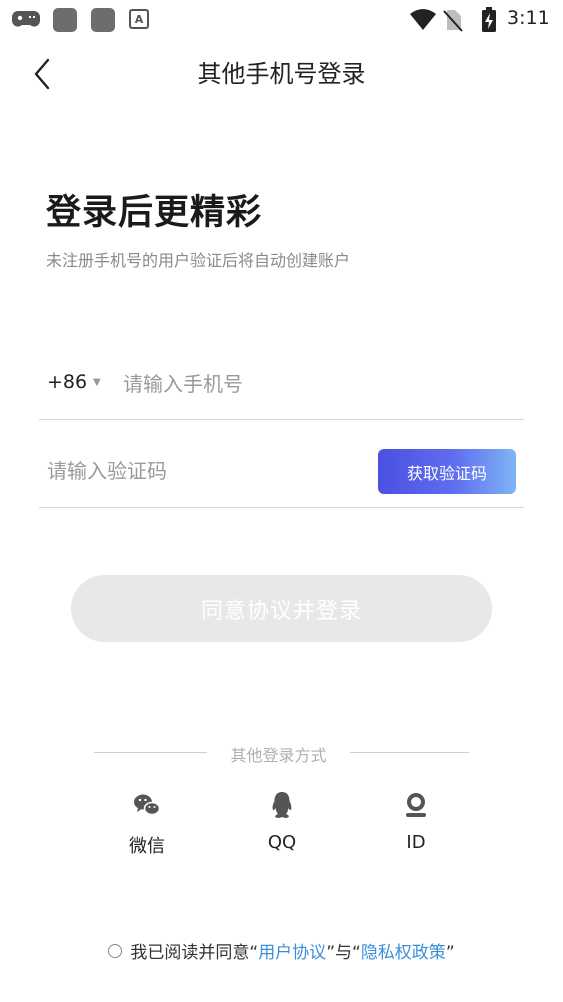  Describe the element at coordinates (423, 19) in the screenshot. I see `wifi-icon` at that location.